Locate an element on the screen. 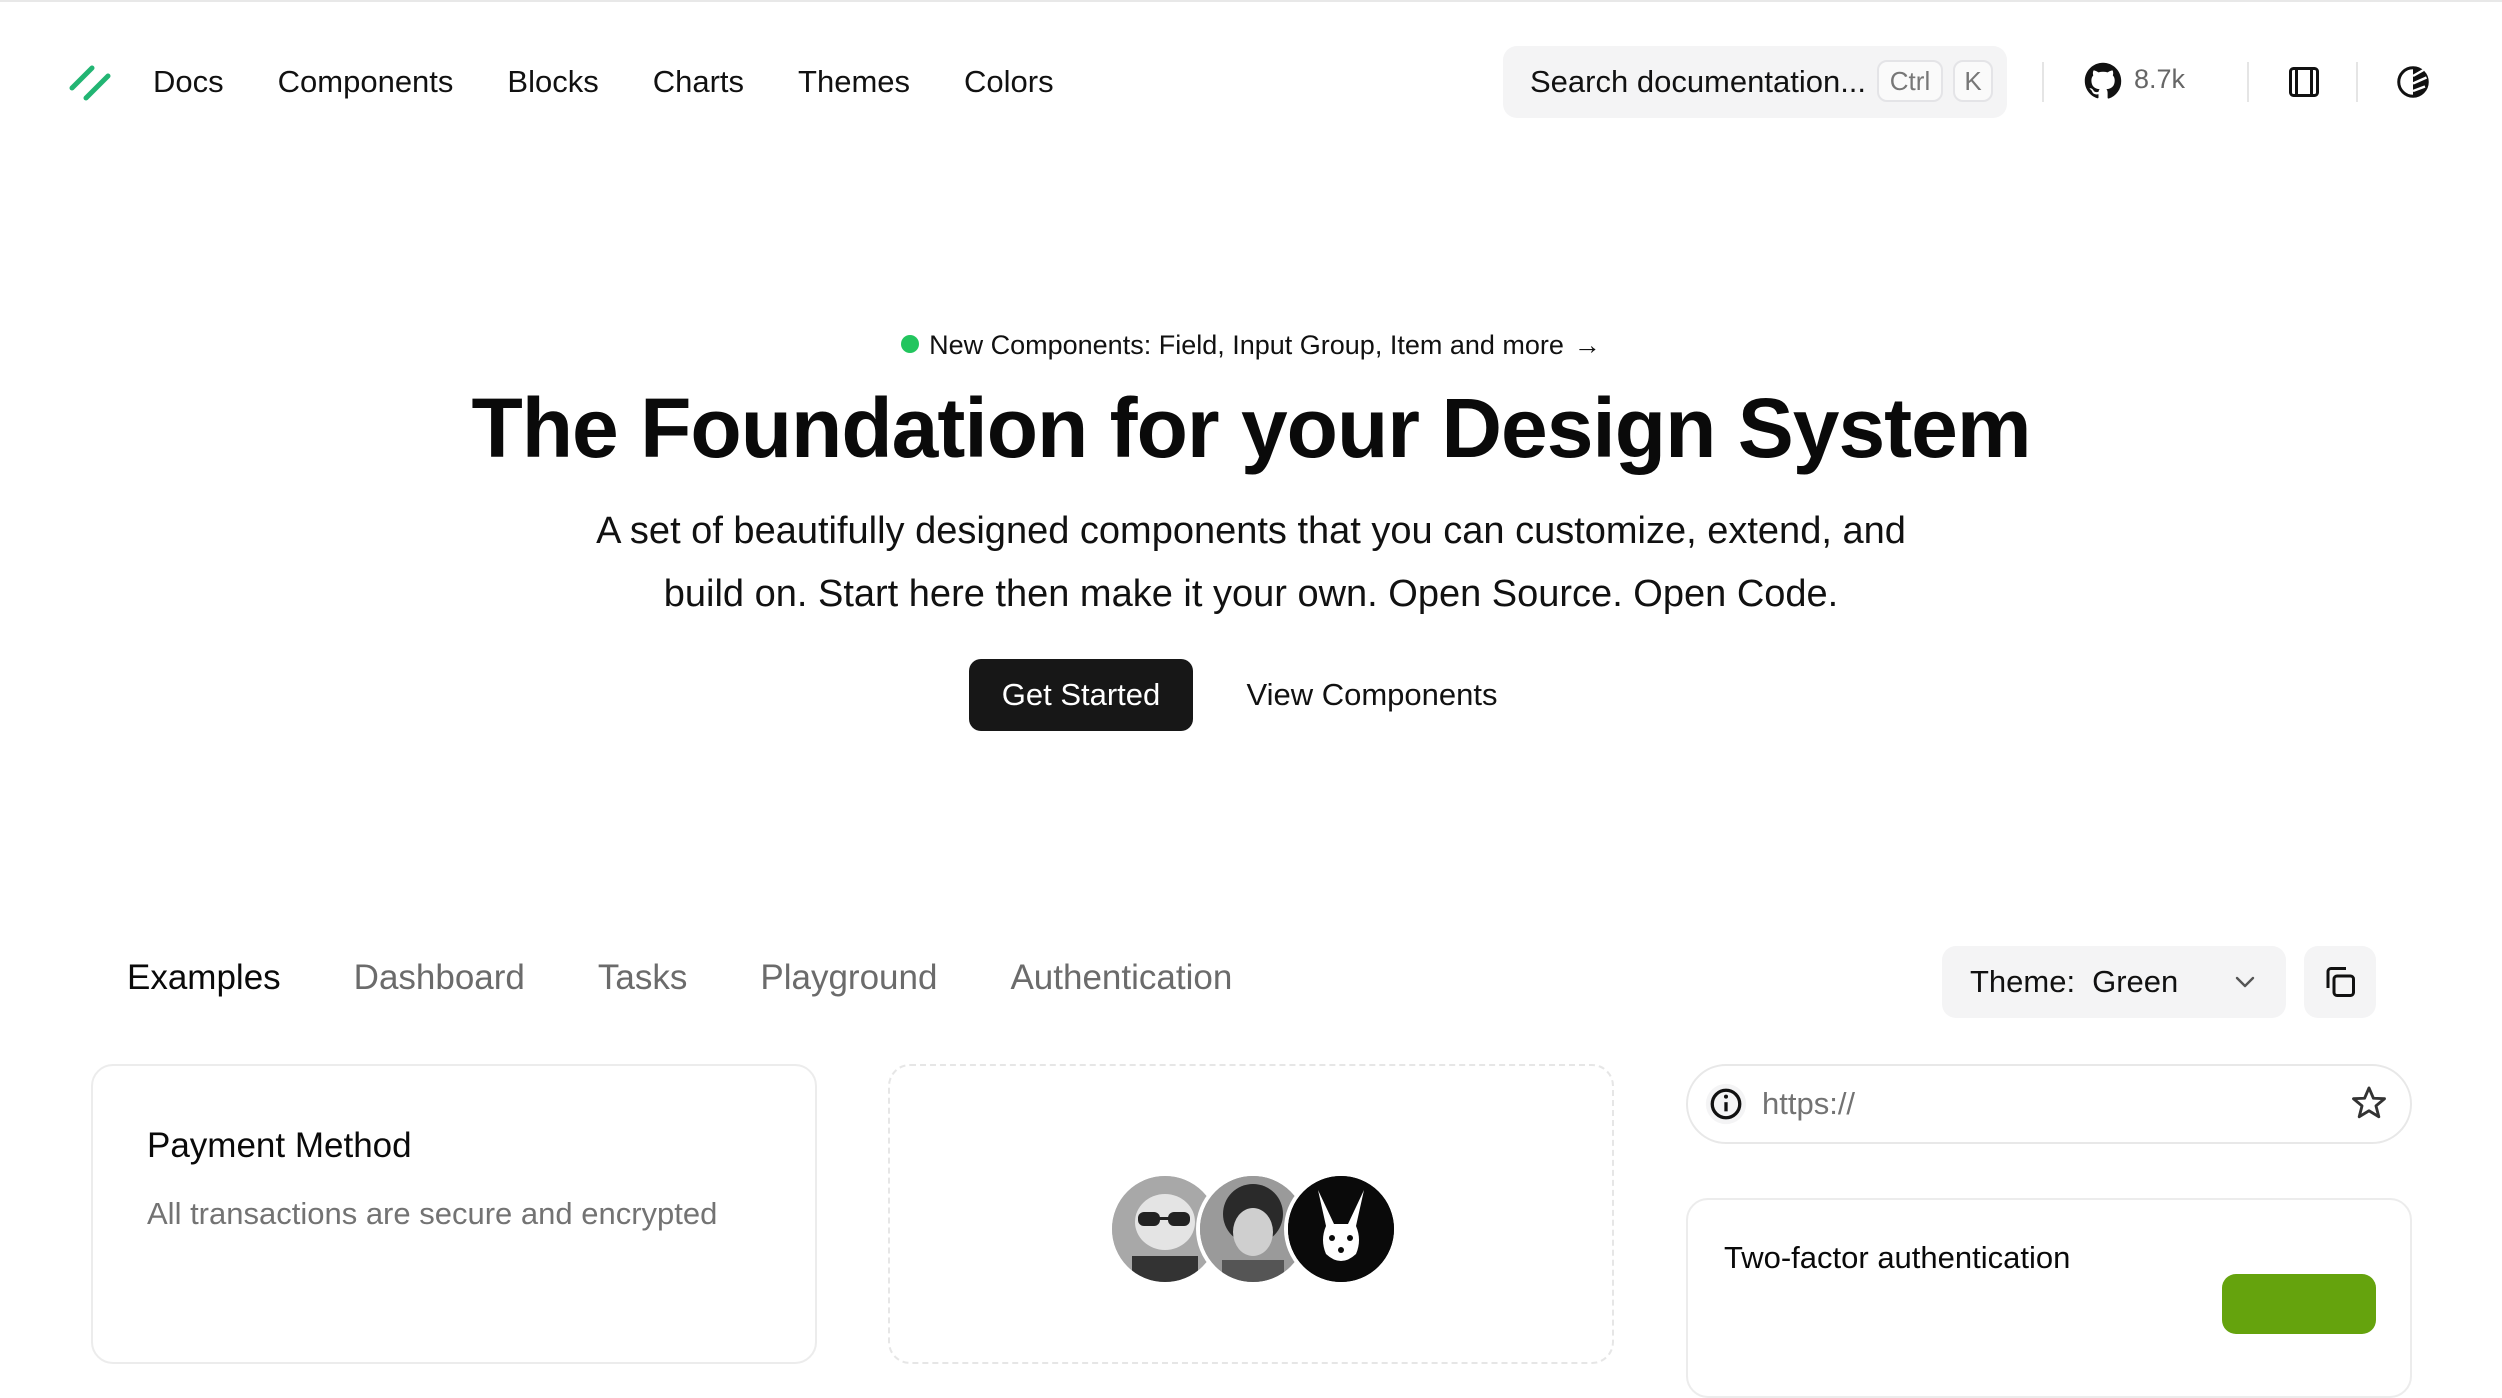 This screenshot has width=2502, height=1398. copy-icon is located at coordinates (2340, 982).